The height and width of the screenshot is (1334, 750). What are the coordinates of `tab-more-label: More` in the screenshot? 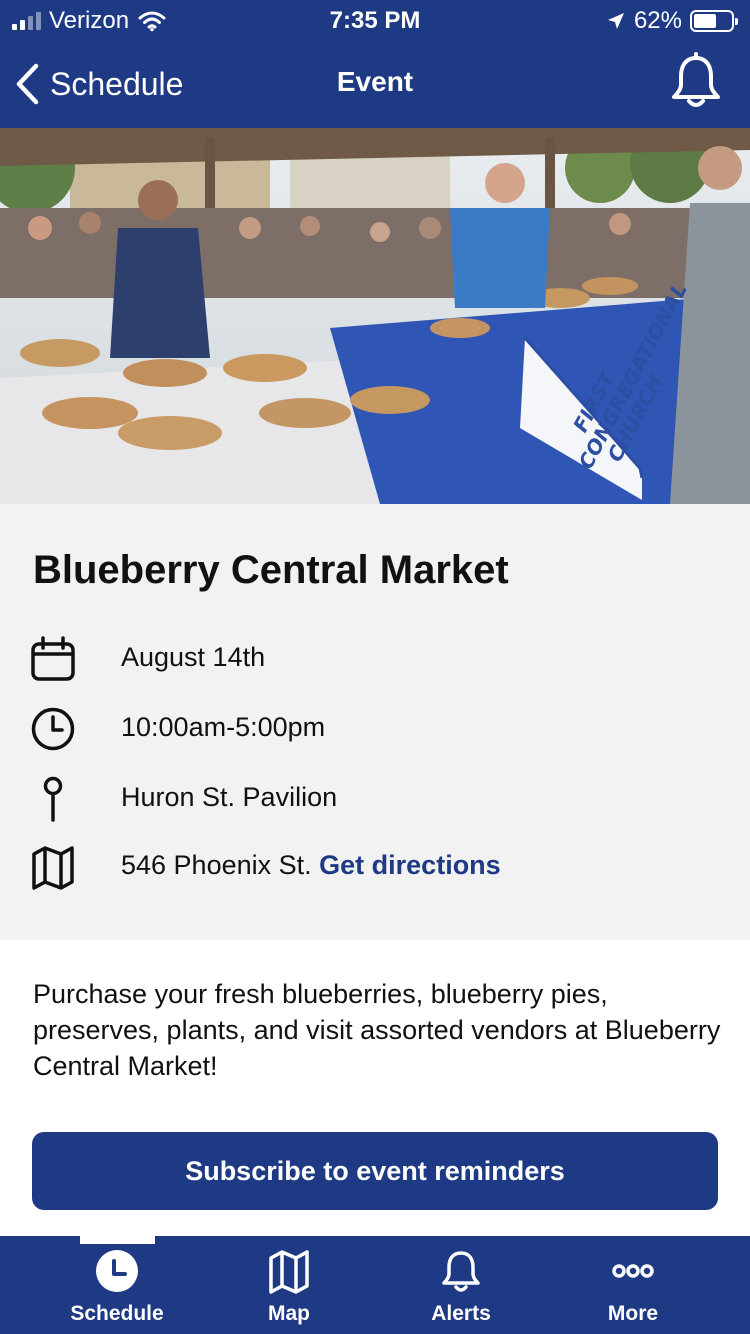 It's located at (633, 1313).